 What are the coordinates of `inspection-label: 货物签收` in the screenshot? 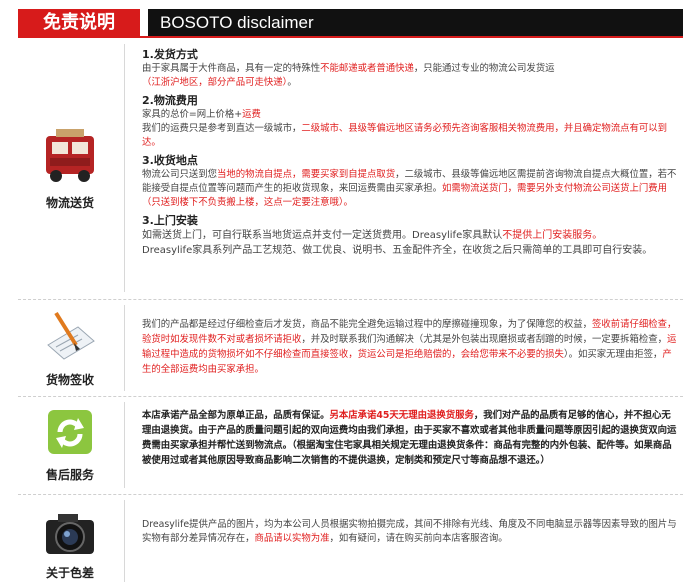 It's located at (69, 380).